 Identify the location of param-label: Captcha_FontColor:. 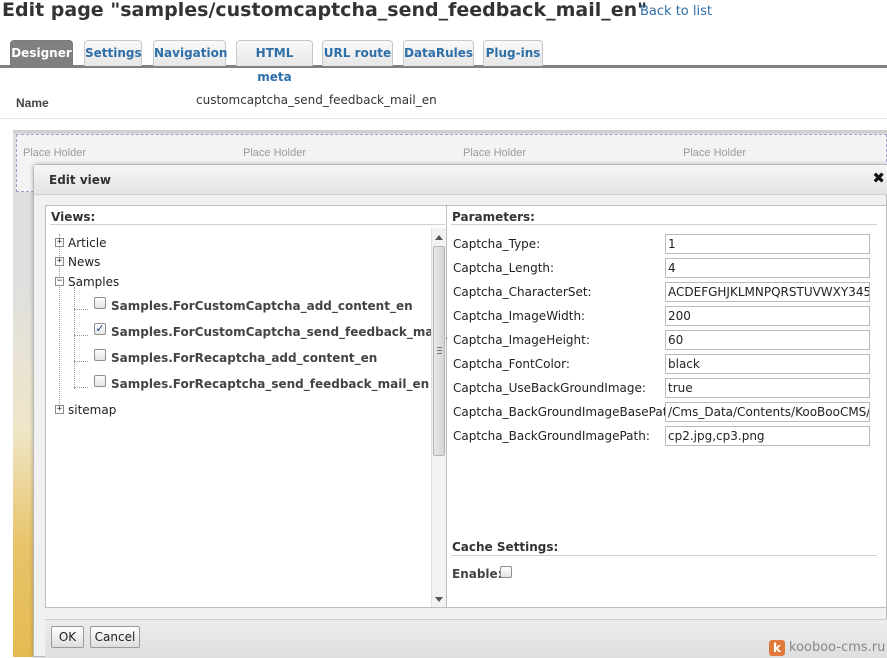
(511, 364).